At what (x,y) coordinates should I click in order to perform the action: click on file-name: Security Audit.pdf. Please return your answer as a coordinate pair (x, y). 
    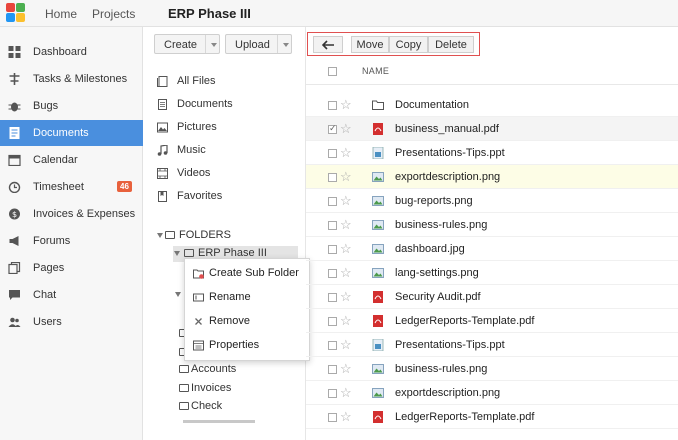
    Looking at the image, I should click on (438, 297).